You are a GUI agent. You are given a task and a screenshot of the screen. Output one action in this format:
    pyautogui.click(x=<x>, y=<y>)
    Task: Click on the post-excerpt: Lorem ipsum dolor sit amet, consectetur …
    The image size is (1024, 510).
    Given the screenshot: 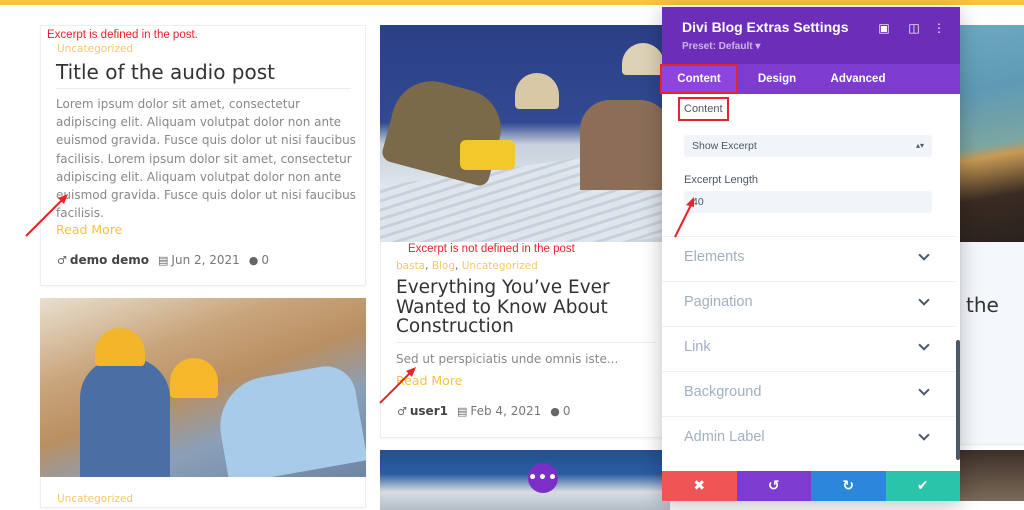 What is the action you would take?
    pyautogui.click(x=206, y=159)
    